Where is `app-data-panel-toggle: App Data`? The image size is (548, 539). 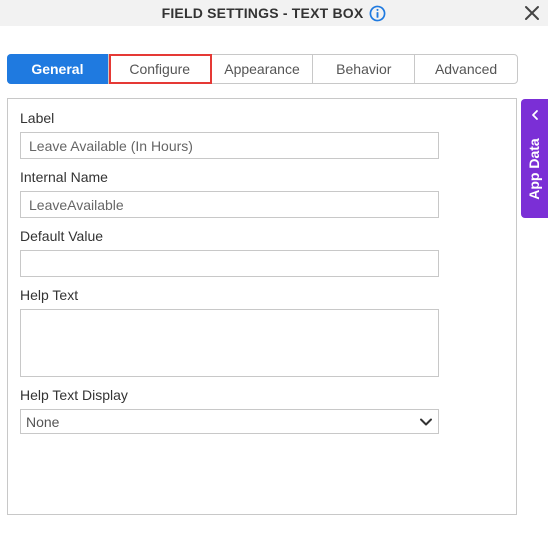
app-data-panel-toggle: App Data is located at coordinates (534, 158).